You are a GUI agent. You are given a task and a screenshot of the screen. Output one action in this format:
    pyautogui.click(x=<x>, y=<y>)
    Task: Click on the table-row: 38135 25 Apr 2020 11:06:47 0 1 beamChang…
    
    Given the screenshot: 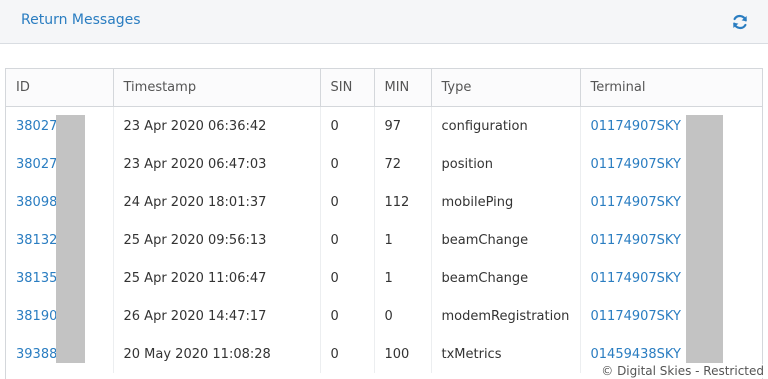 What is the action you would take?
    pyautogui.click(x=384, y=278)
    